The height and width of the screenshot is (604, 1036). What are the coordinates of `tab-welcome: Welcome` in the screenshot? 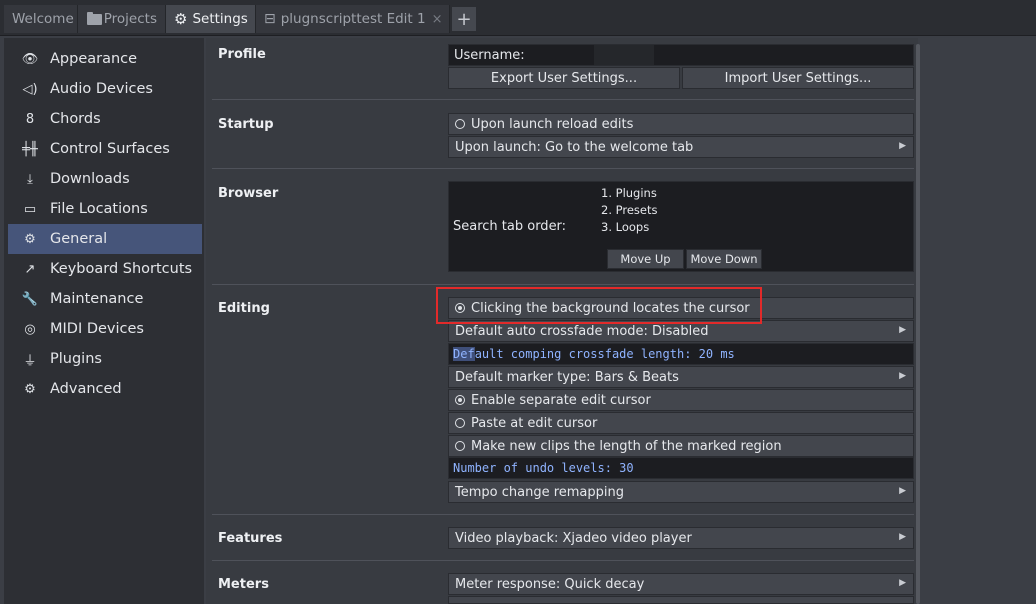 It's located at (41, 19).